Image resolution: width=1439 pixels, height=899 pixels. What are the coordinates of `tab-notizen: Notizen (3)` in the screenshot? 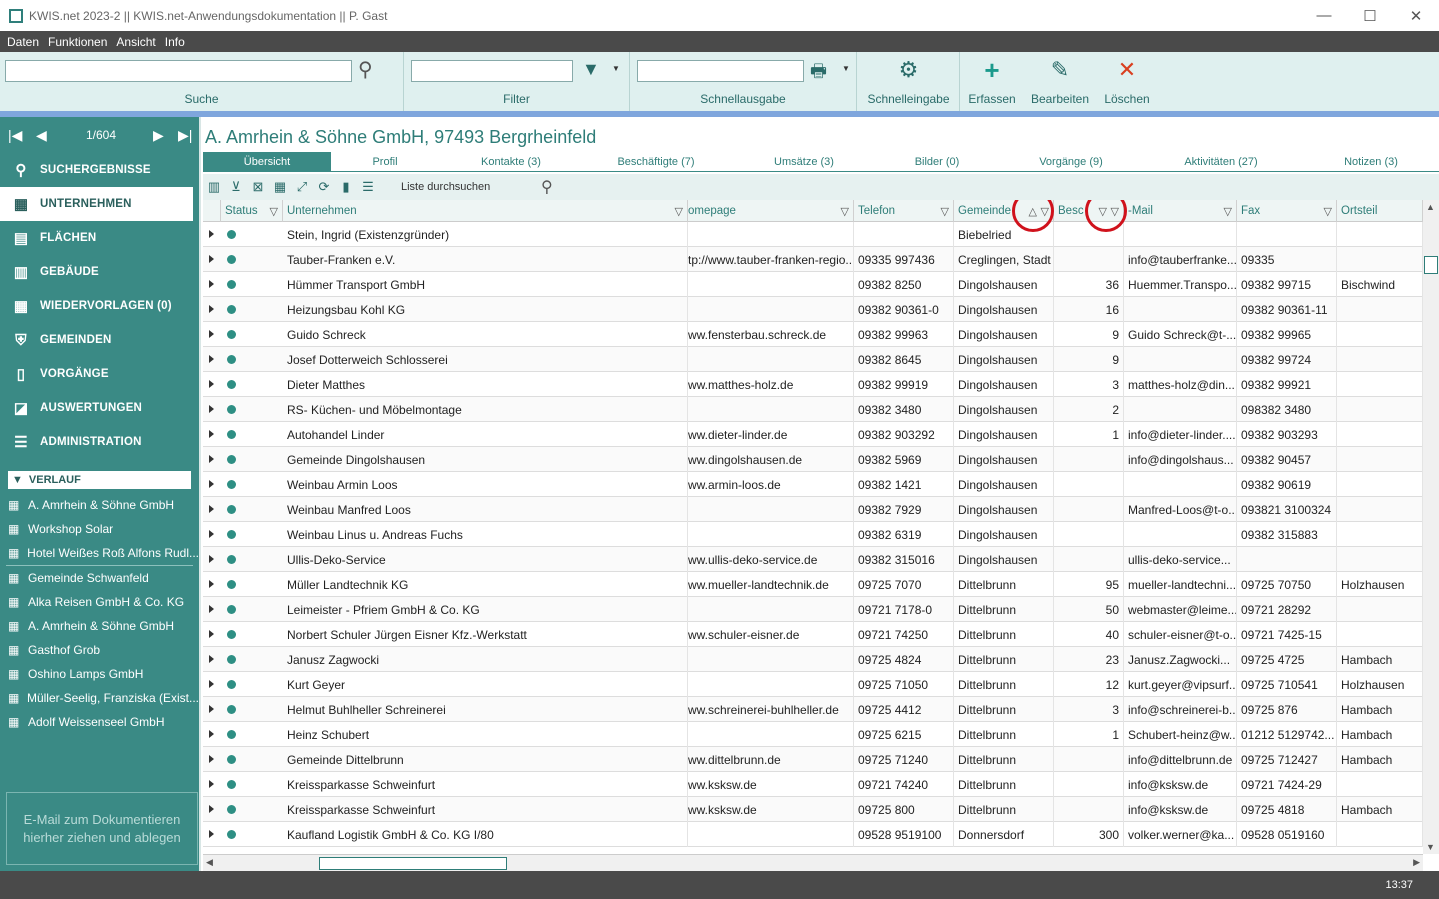 It's located at (1371, 162).